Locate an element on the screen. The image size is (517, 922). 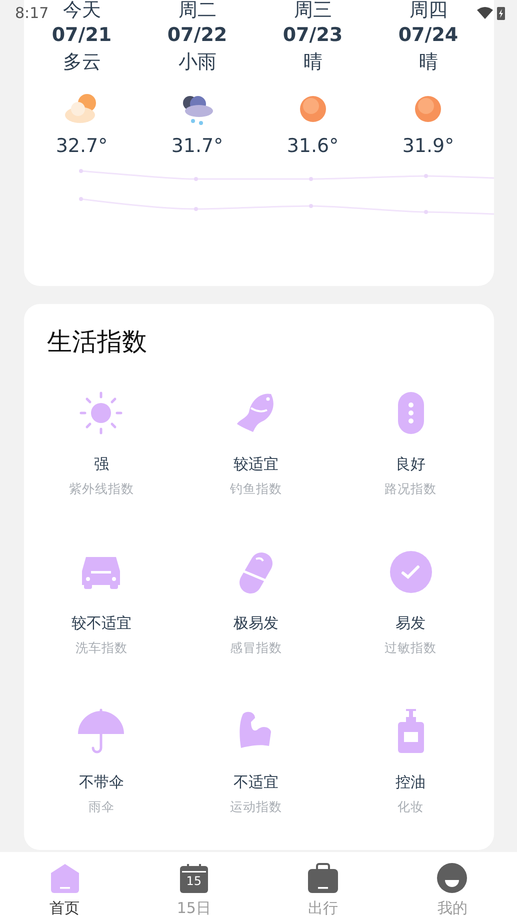
index-label: 钓鱼指数 is located at coordinates (256, 489).